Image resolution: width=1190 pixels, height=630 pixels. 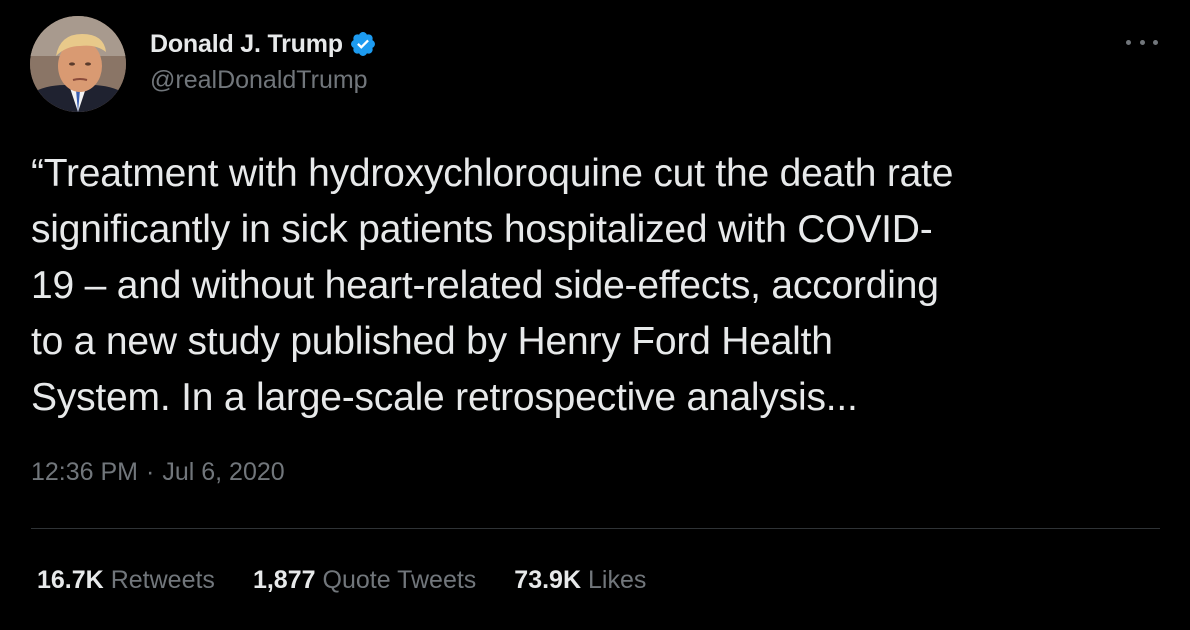 I want to click on retweets-count: 16.7K, so click(x=70, y=580).